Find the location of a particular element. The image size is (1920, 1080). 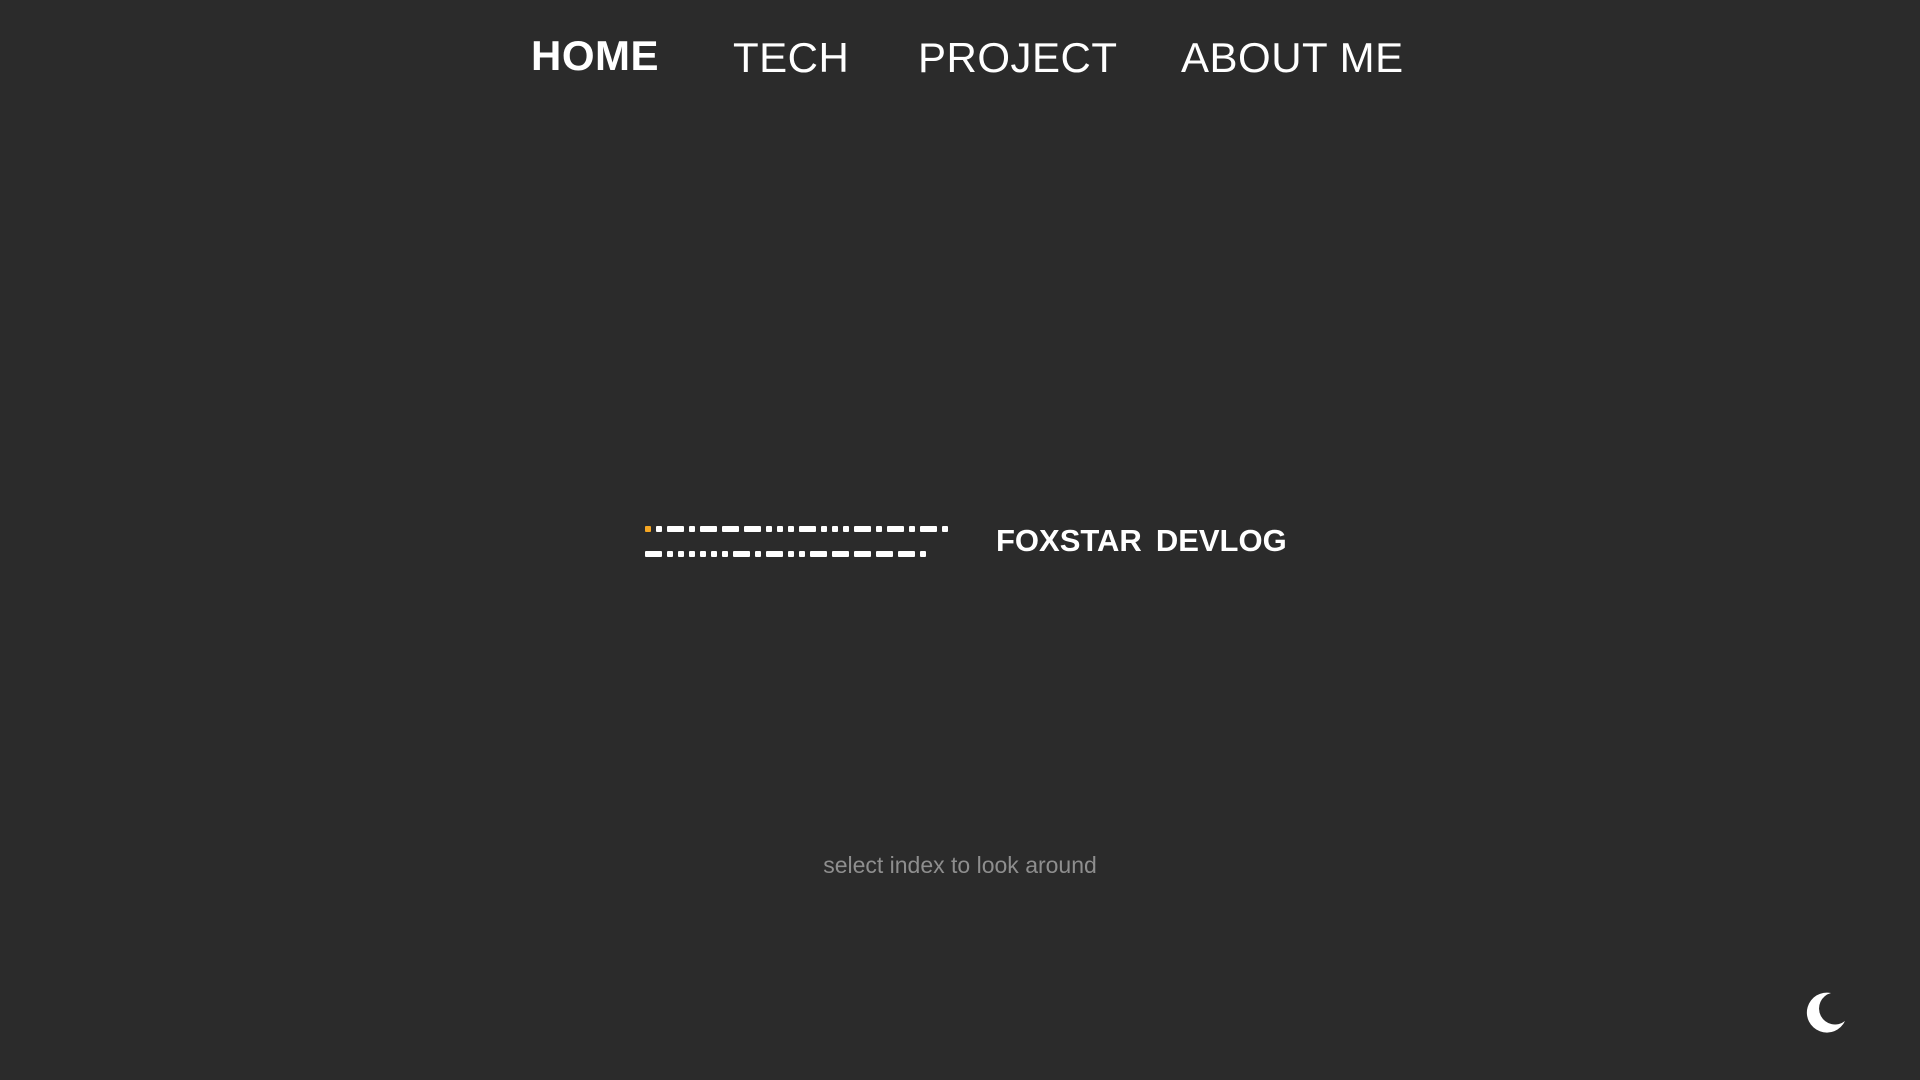

theme-toggle-button is located at coordinates (1825, 1013).